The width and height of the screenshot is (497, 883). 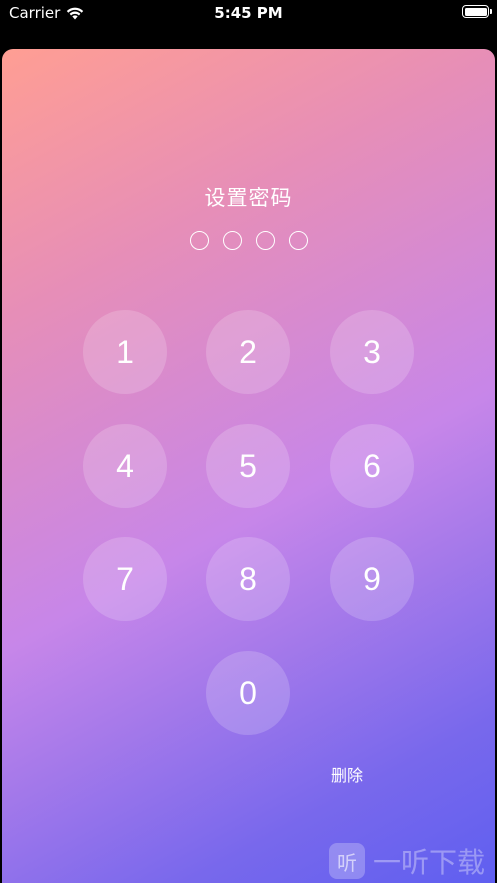 I want to click on key-7: 7, so click(x=125, y=579).